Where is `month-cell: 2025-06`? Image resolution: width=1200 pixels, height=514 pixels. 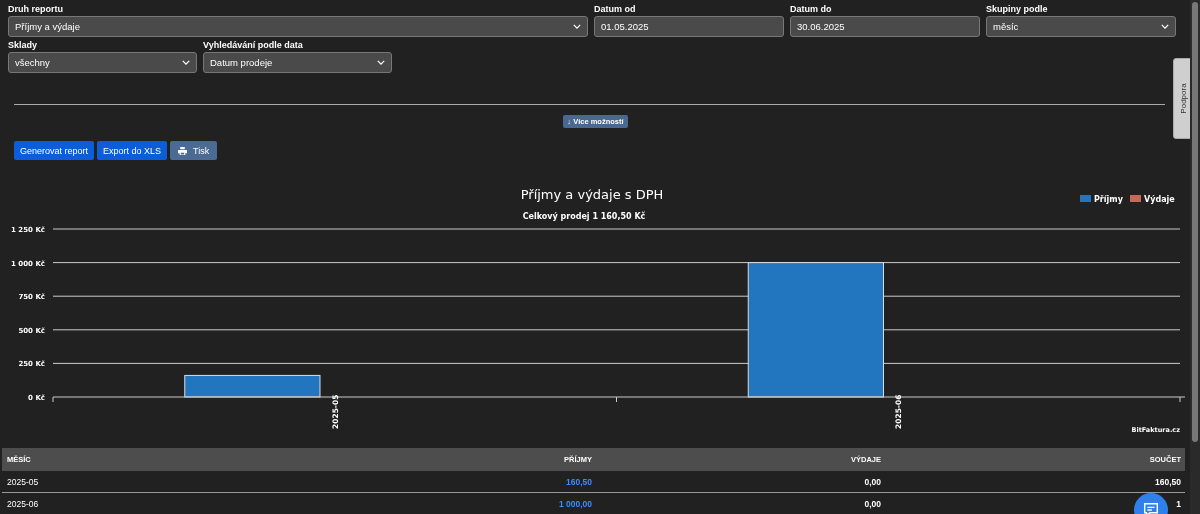 month-cell: 2025-06 is located at coordinates (23, 503).